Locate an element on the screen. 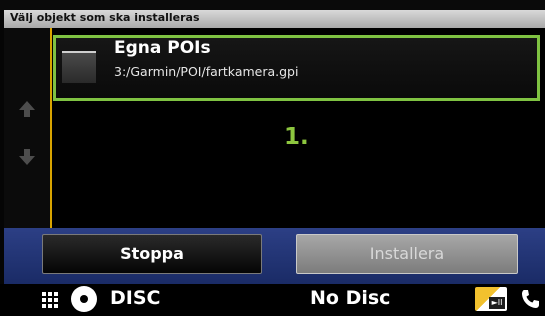  step-annotation: 1. is located at coordinates (296, 137).